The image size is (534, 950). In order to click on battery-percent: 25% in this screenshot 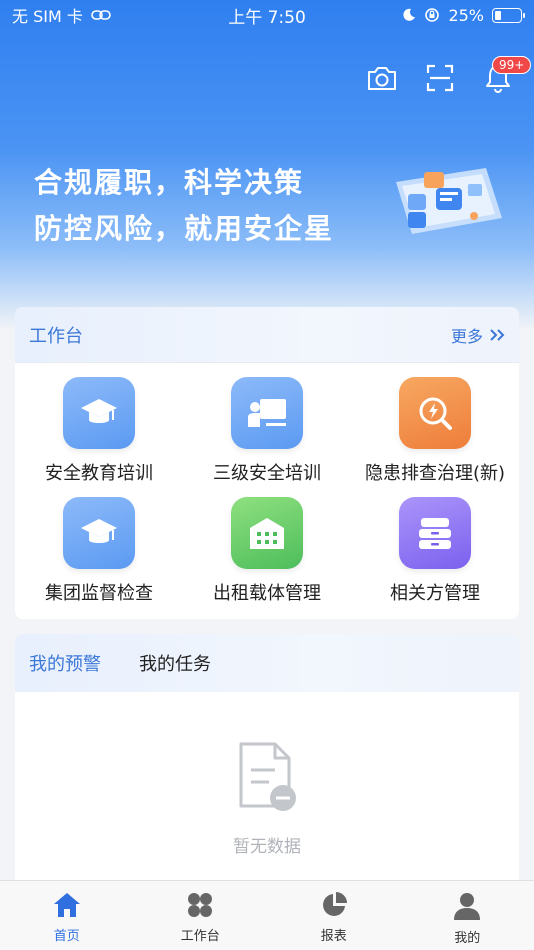, I will do `click(466, 15)`.